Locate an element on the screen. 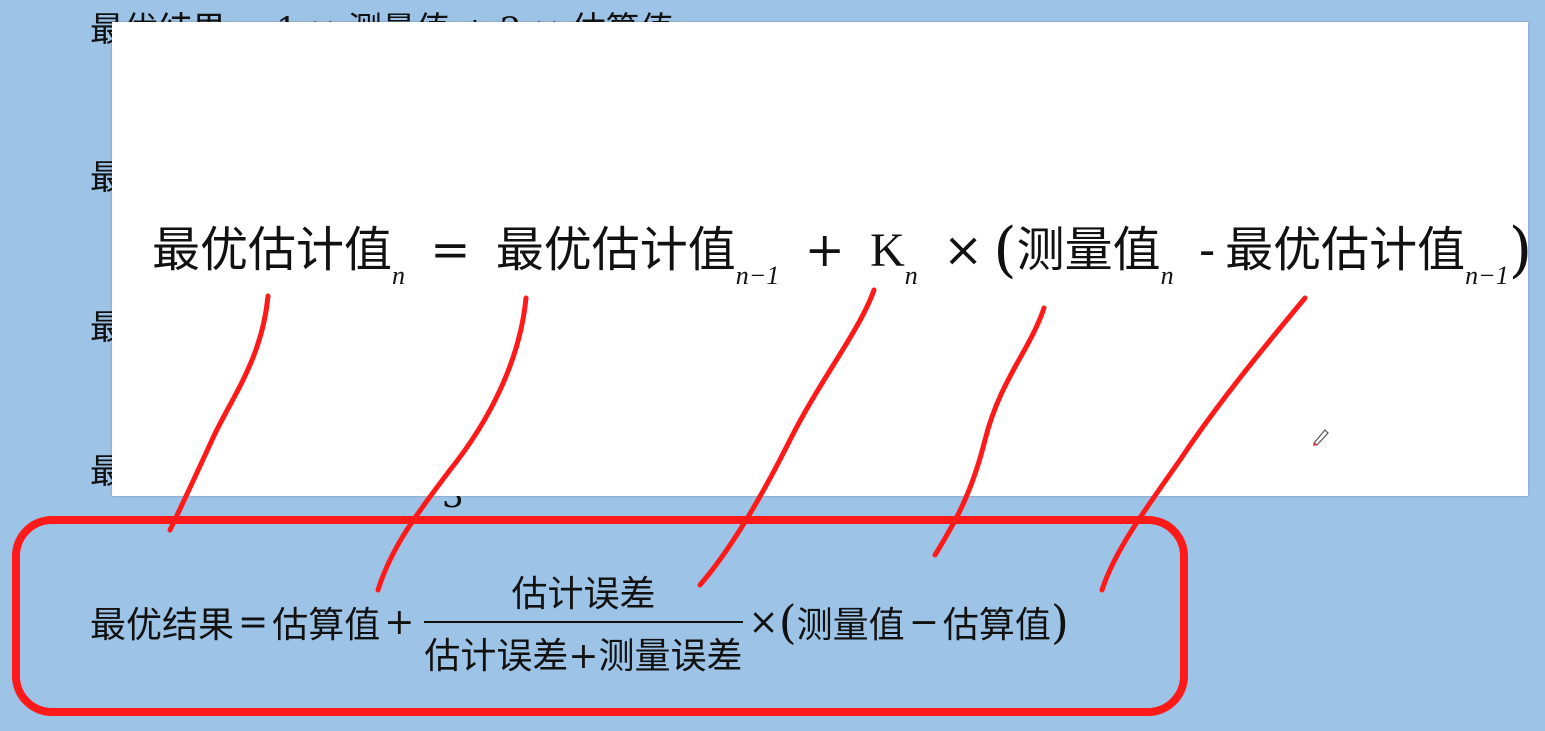 The height and width of the screenshot is (731, 1545). pen-cursor-icon is located at coordinates (1321, 437).